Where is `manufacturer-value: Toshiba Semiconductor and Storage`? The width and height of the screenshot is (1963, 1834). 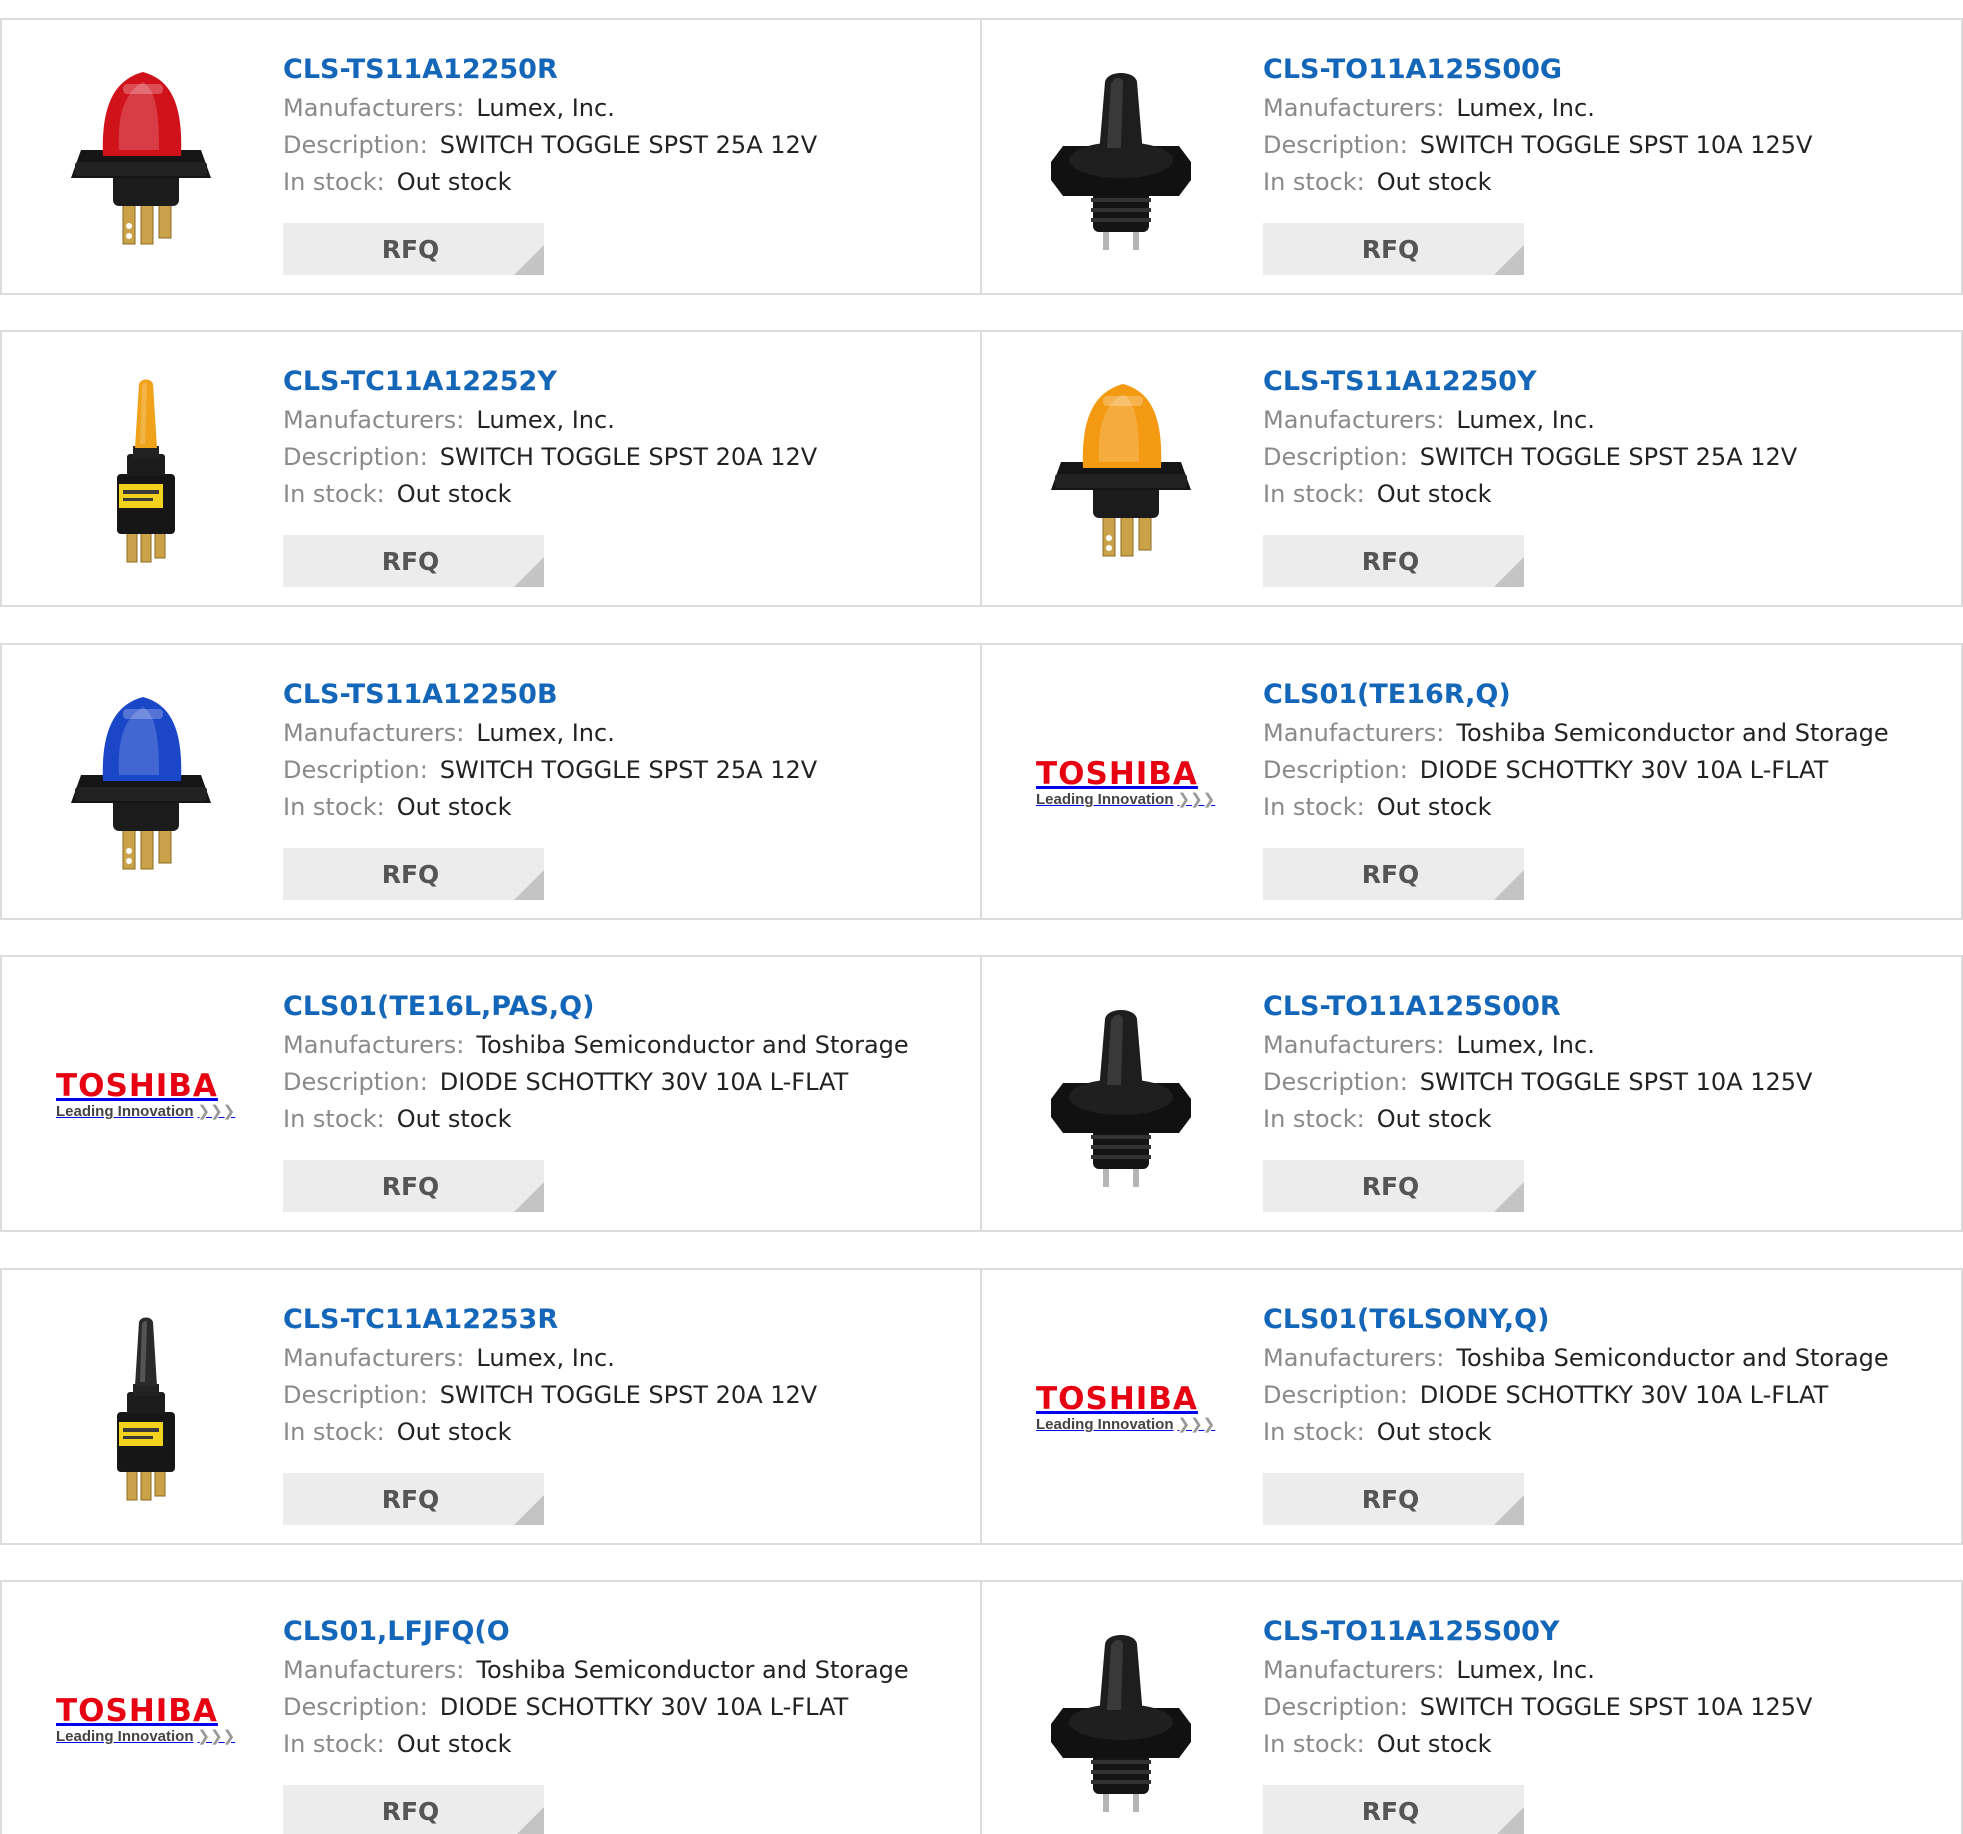 manufacturer-value: Toshiba Semiconductor and Storage is located at coordinates (1672, 1358).